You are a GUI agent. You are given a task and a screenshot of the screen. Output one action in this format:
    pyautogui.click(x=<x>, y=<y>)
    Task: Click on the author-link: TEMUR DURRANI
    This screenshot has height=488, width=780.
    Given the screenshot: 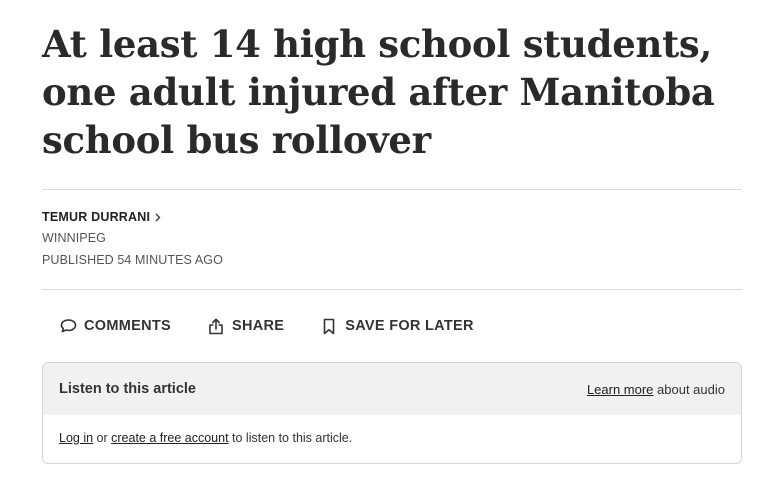 What is the action you would take?
    pyautogui.click(x=132, y=217)
    